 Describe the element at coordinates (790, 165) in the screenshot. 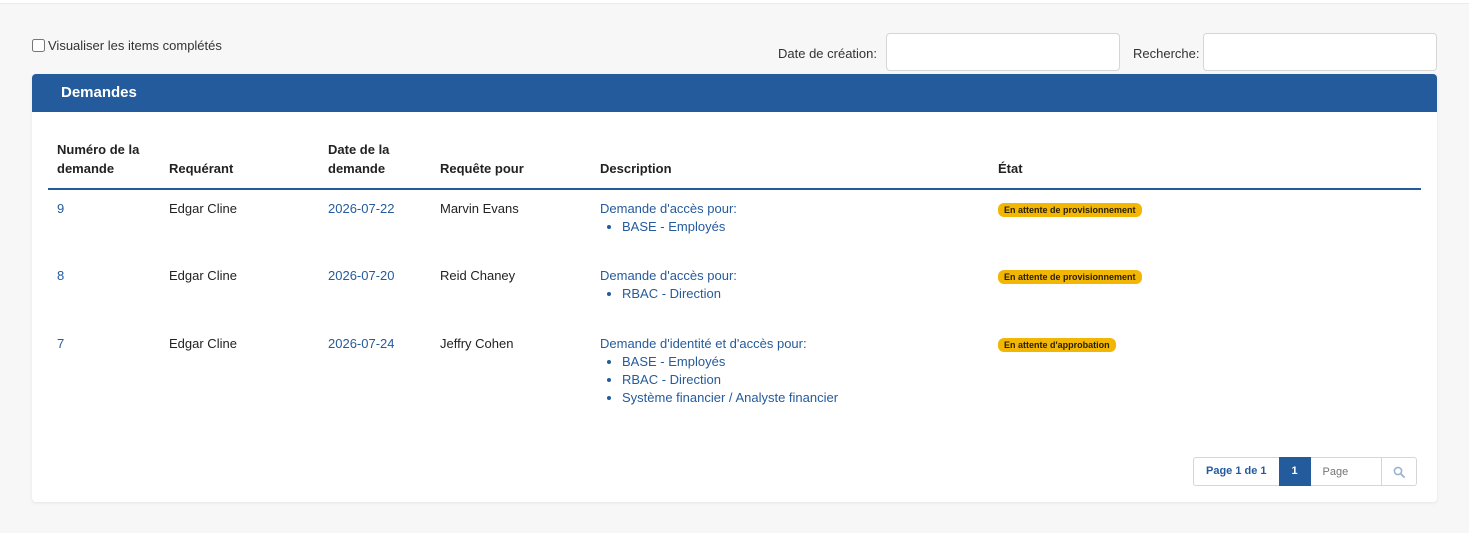

I see `header-description: Description` at that location.